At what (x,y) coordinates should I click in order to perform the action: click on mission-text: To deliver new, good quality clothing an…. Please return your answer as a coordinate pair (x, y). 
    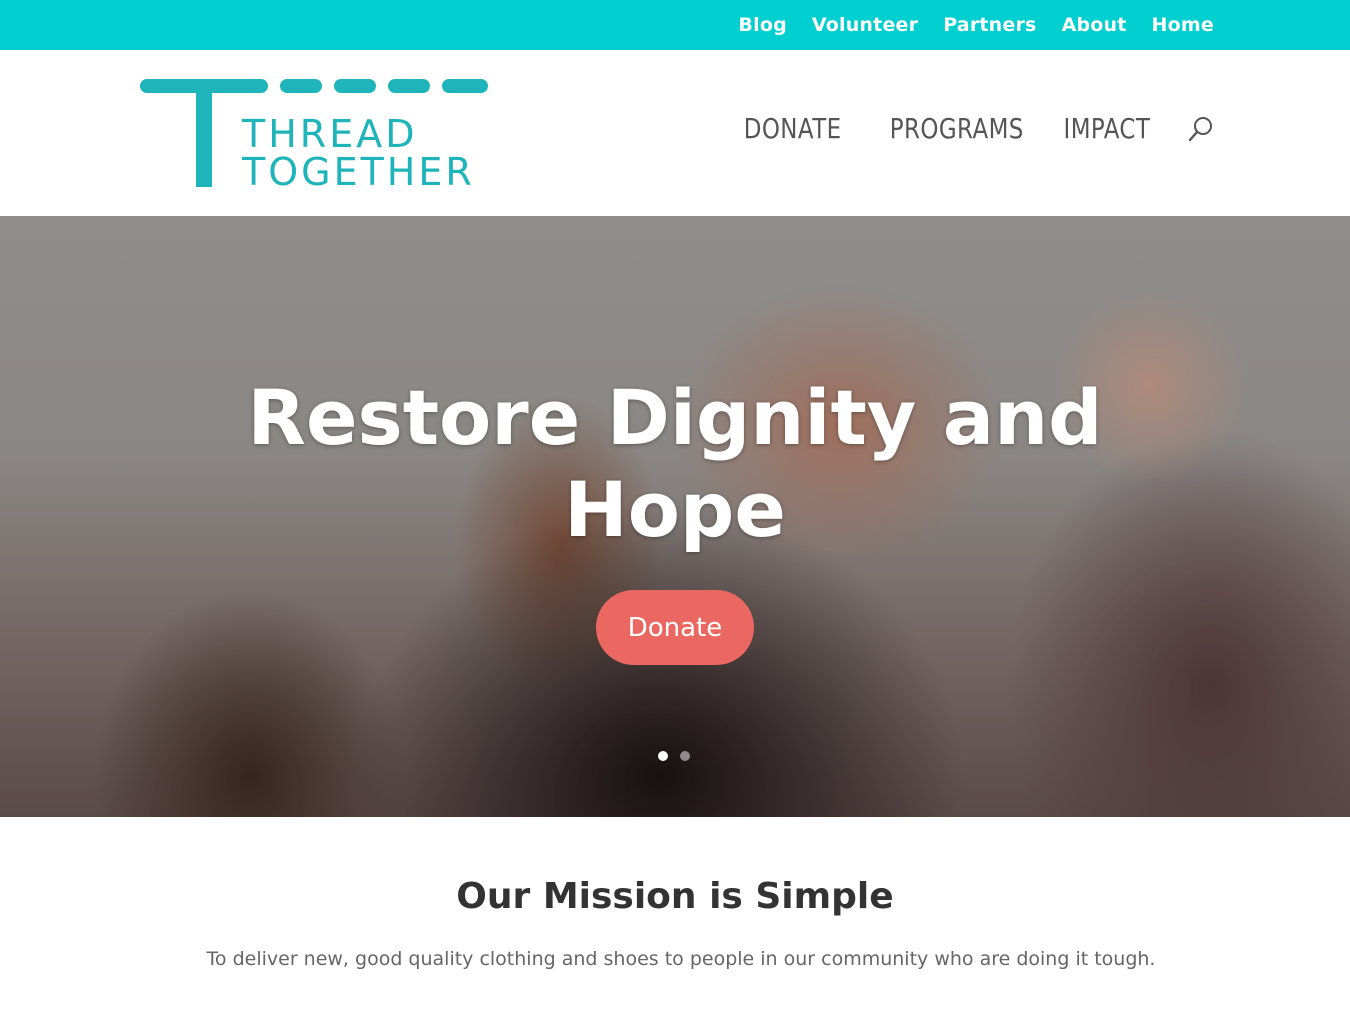
    Looking at the image, I should click on (681, 959).